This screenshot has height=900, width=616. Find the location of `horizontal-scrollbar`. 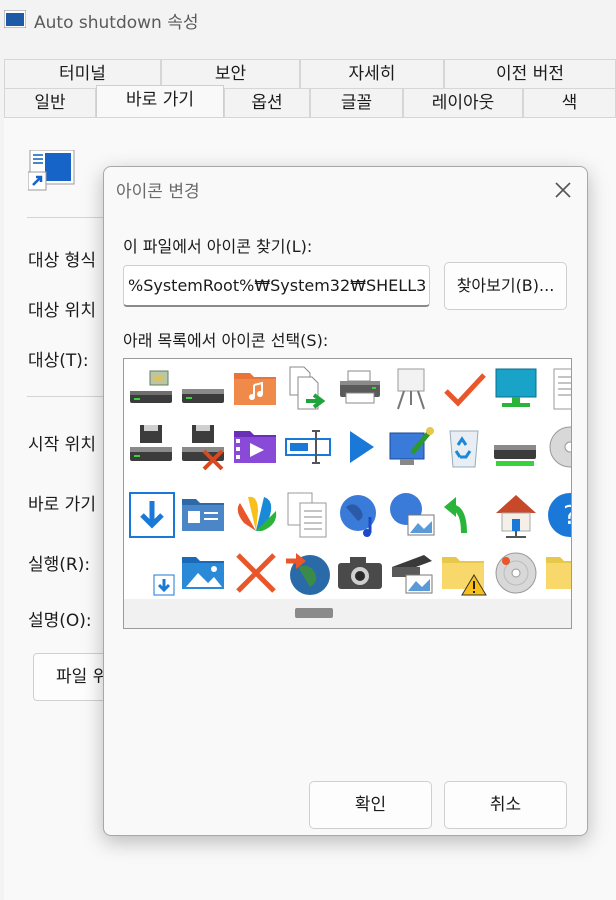

horizontal-scrollbar is located at coordinates (347, 613).